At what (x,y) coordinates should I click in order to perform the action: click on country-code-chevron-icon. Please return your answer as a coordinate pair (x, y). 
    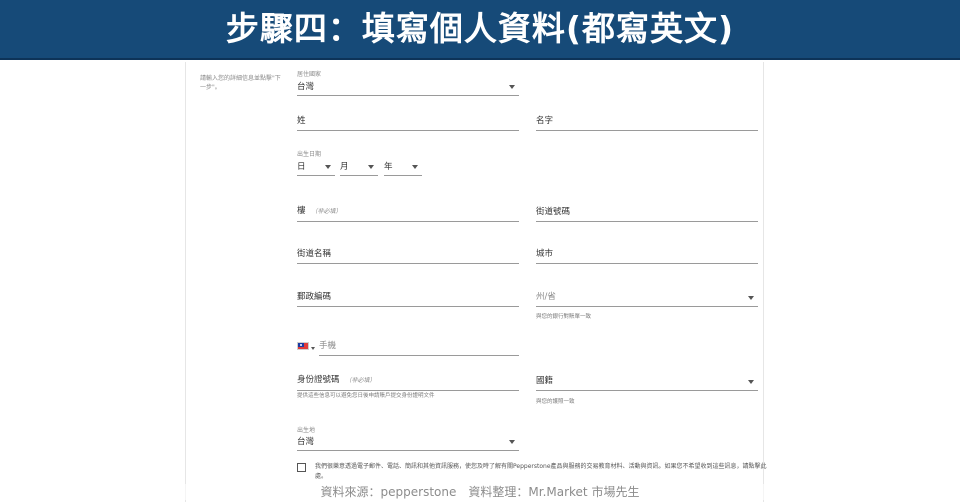
    Looking at the image, I should click on (313, 348).